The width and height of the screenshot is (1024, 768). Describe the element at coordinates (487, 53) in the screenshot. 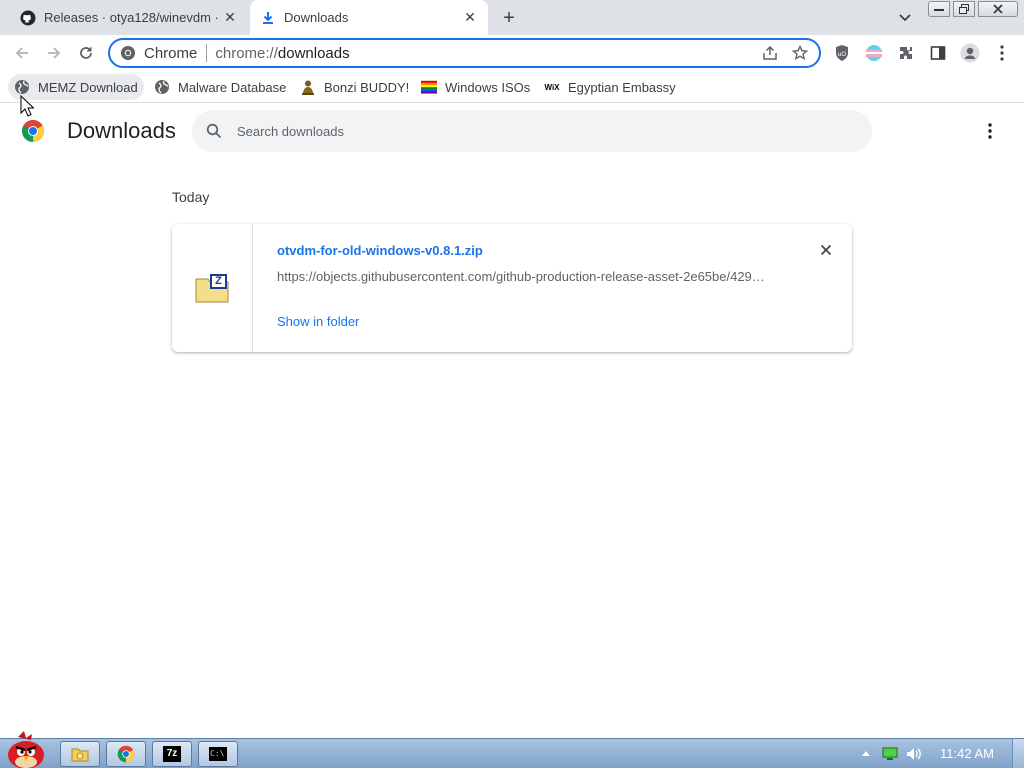

I see `url-text: chrome://downloads` at that location.